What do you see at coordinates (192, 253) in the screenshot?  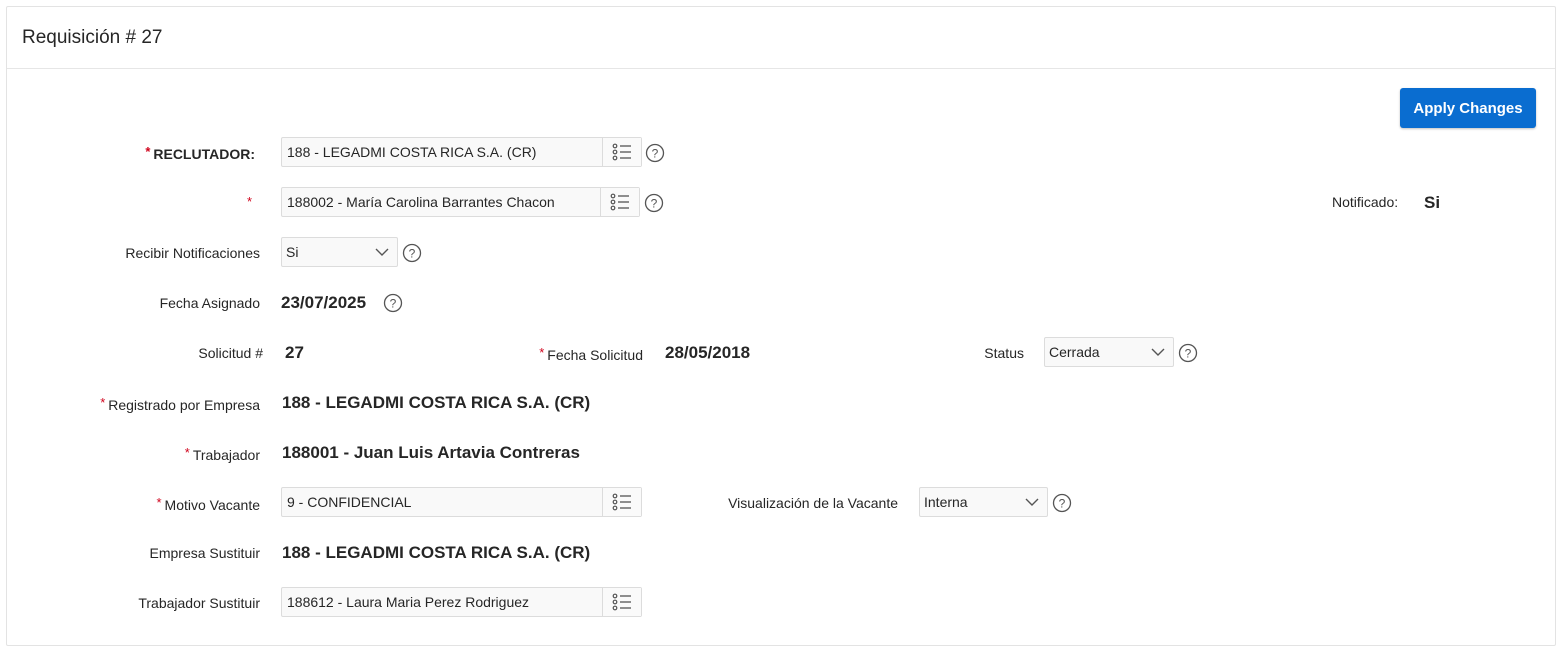 I see `recibir-notificaciones-label: Recibir Notificaciones` at bounding box center [192, 253].